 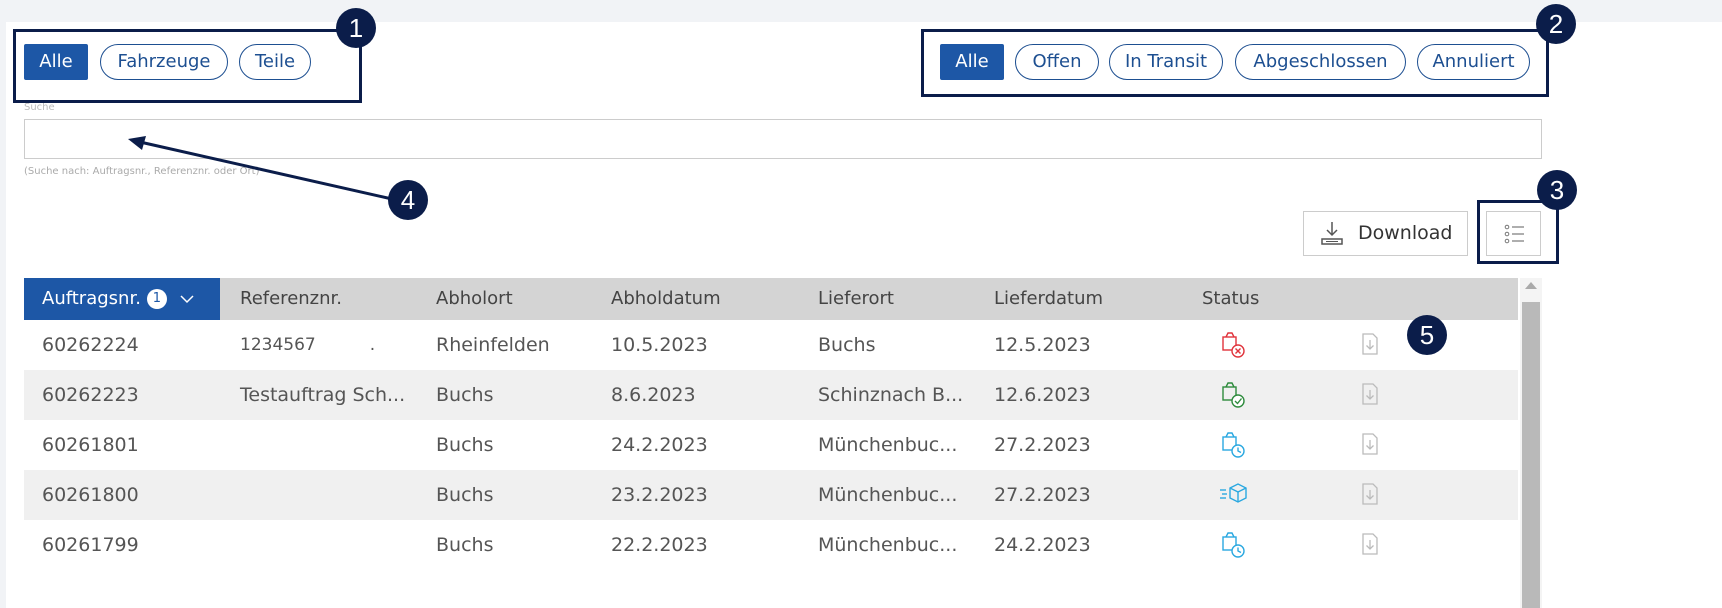 I want to click on callout-badge-4: 4, so click(x=408, y=200).